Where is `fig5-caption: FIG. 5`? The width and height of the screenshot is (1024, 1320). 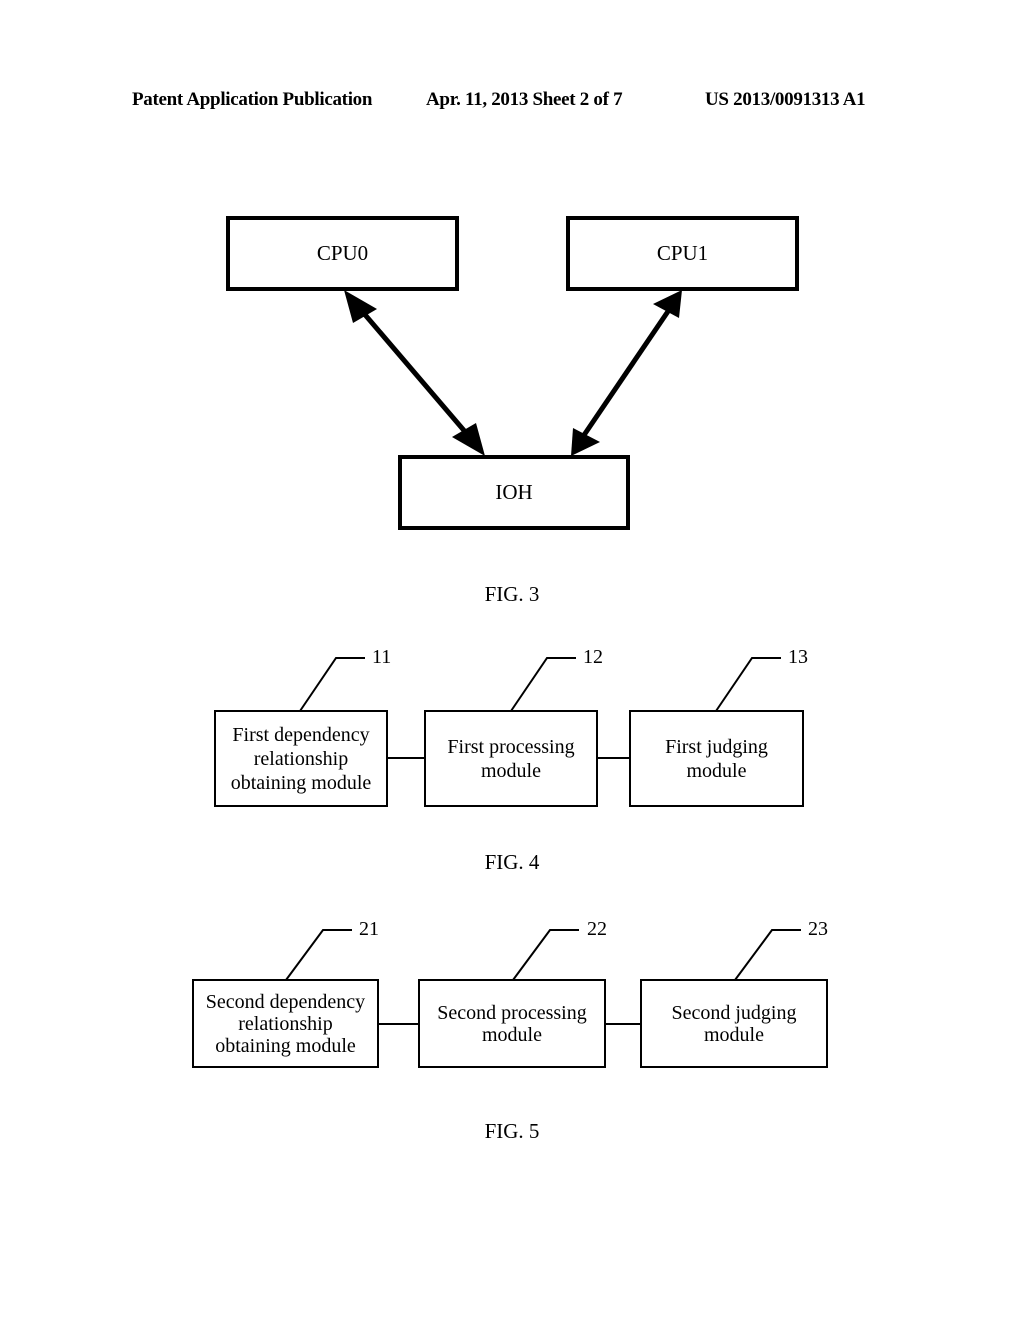 fig5-caption: FIG. 5 is located at coordinates (512, 1131).